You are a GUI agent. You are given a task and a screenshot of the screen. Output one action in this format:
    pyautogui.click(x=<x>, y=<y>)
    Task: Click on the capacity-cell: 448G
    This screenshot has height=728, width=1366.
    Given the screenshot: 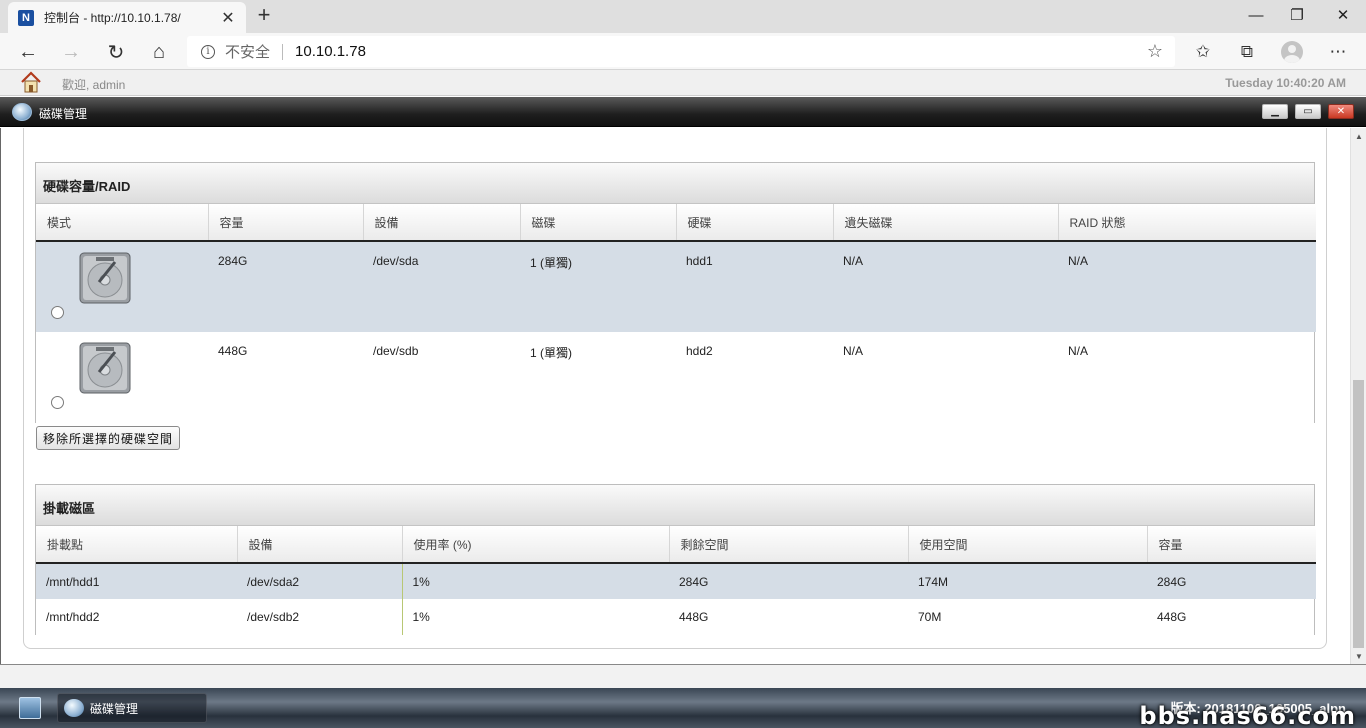 What is the action you would take?
    pyautogui.click(x=233, y=351)
    